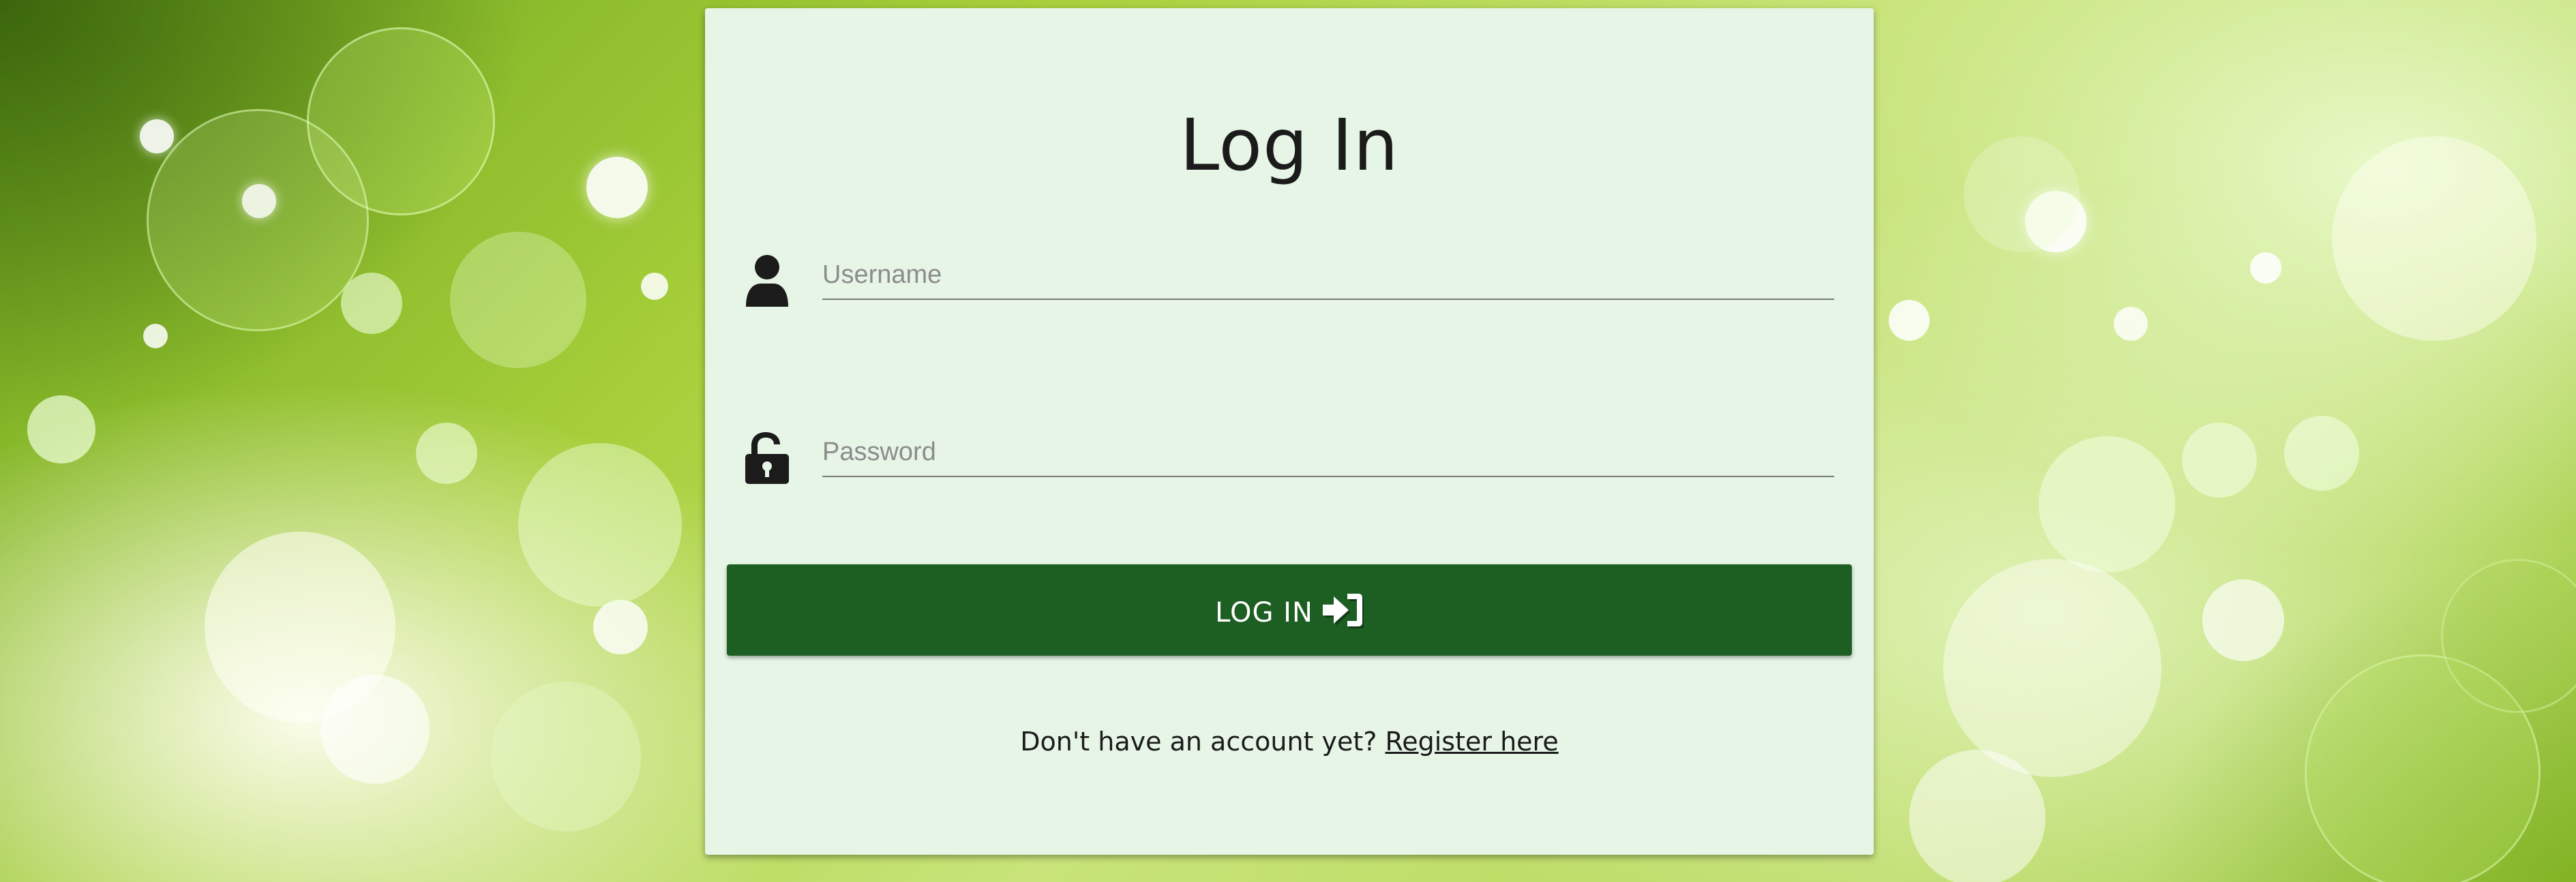 Image resolution: width=2576 pixels, height=882 pixels. I want to click on unlock-icon, so click(767, 458).